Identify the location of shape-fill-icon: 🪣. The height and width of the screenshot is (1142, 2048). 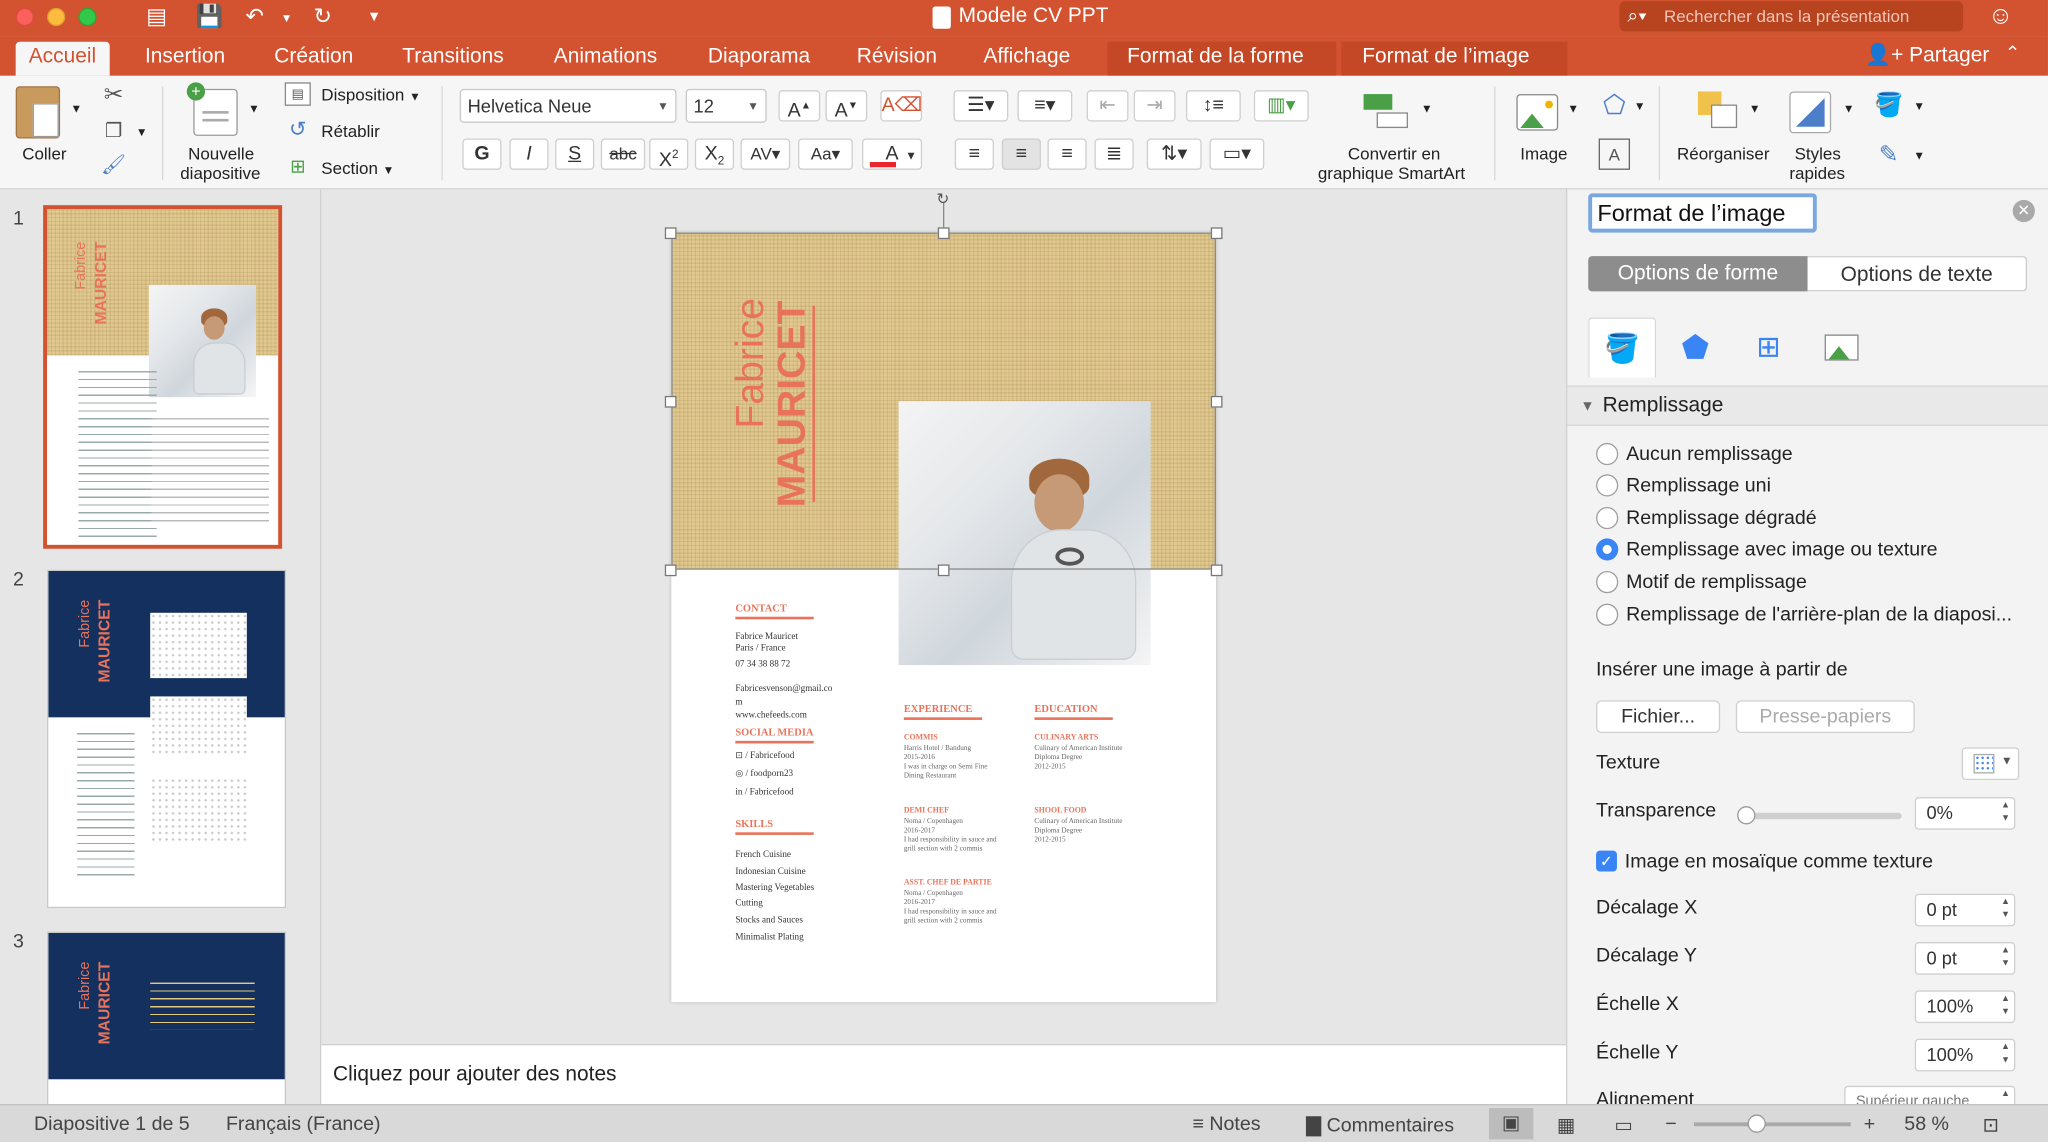
(1888, 104).